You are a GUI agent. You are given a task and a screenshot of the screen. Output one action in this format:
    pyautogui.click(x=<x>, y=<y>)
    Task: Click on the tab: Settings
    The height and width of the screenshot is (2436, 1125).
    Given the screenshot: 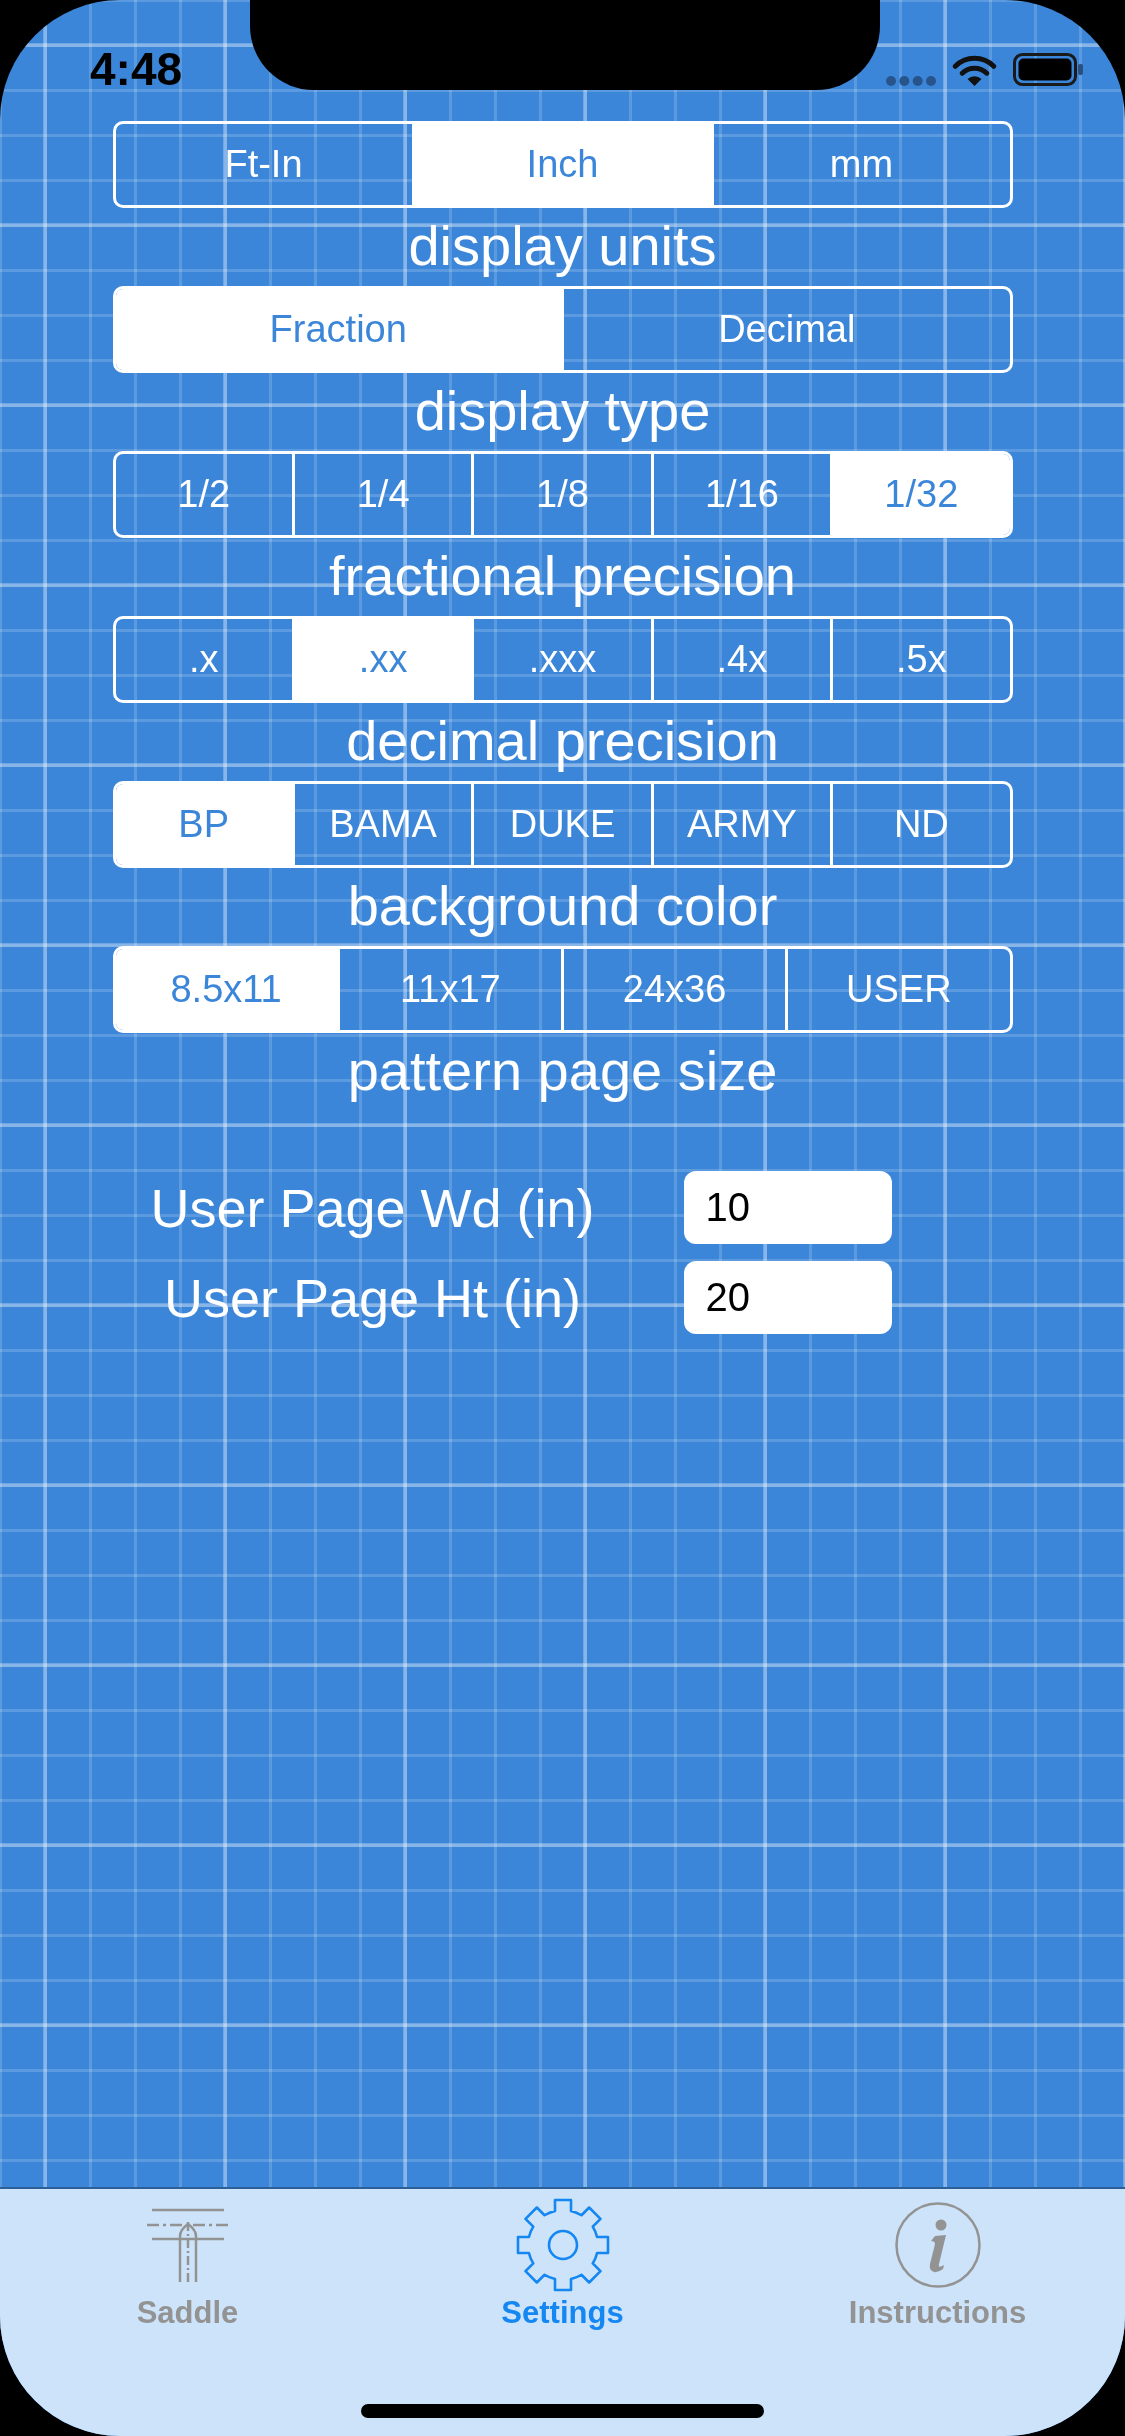 What is the action you would take?
    pyautogui.click(x=562, y=2312)
    